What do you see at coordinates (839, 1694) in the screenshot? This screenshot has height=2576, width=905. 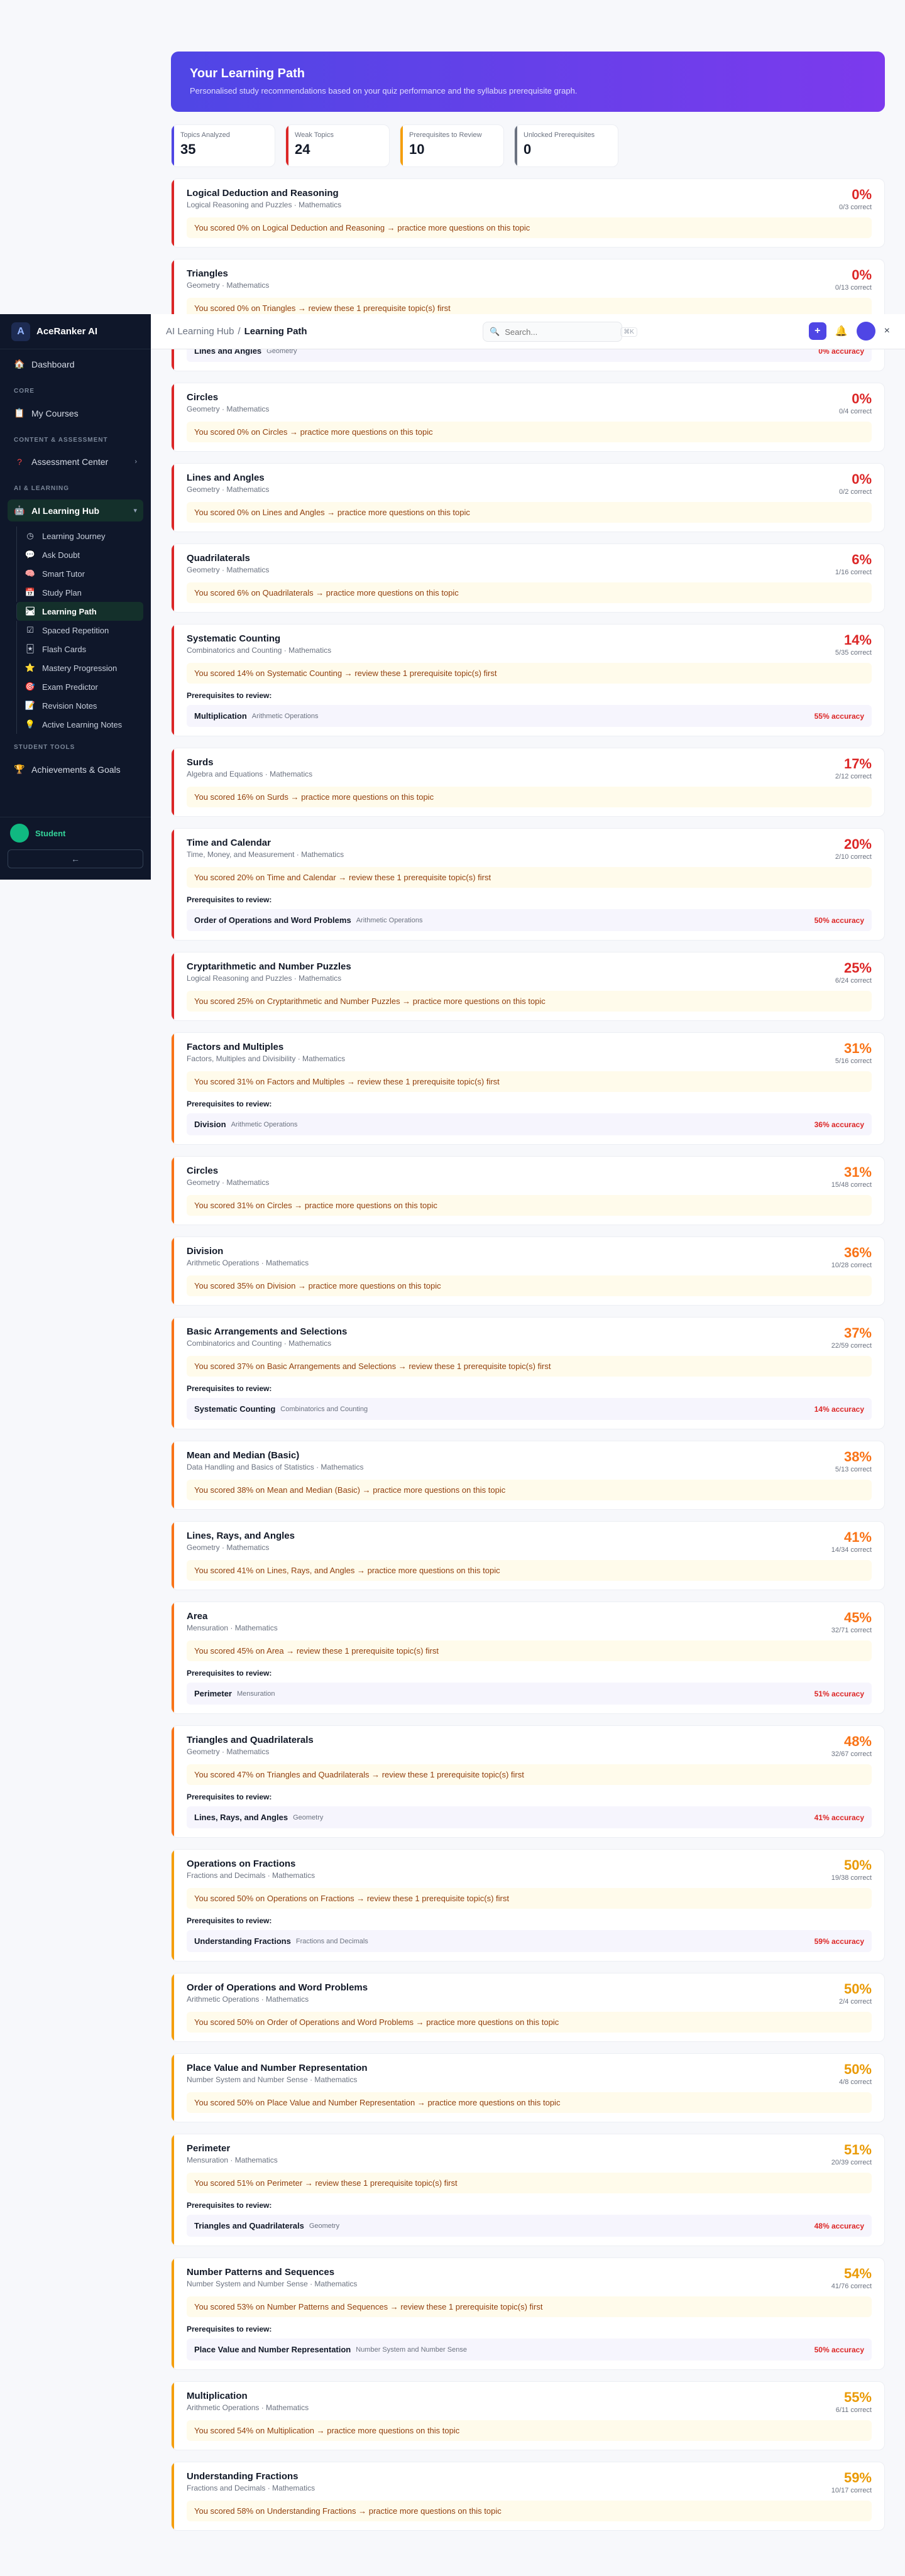 I see `prerequisite-accuracy: 51% accuracy` at bounding box center [839, 1694].